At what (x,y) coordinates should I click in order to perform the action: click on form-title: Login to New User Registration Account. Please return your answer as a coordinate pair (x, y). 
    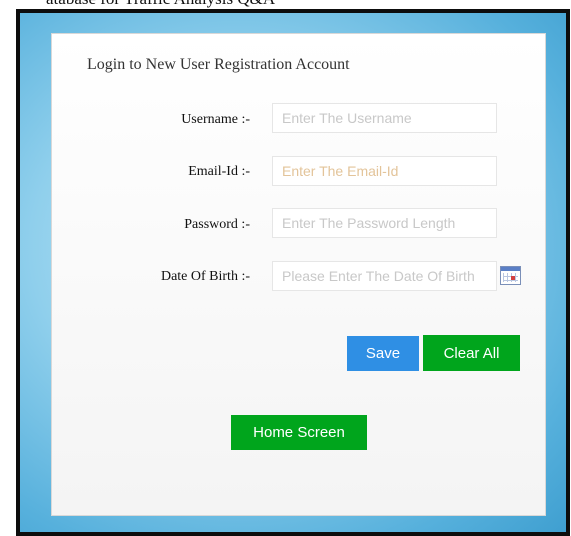
    Looking at the image, I should click on (218, 64).